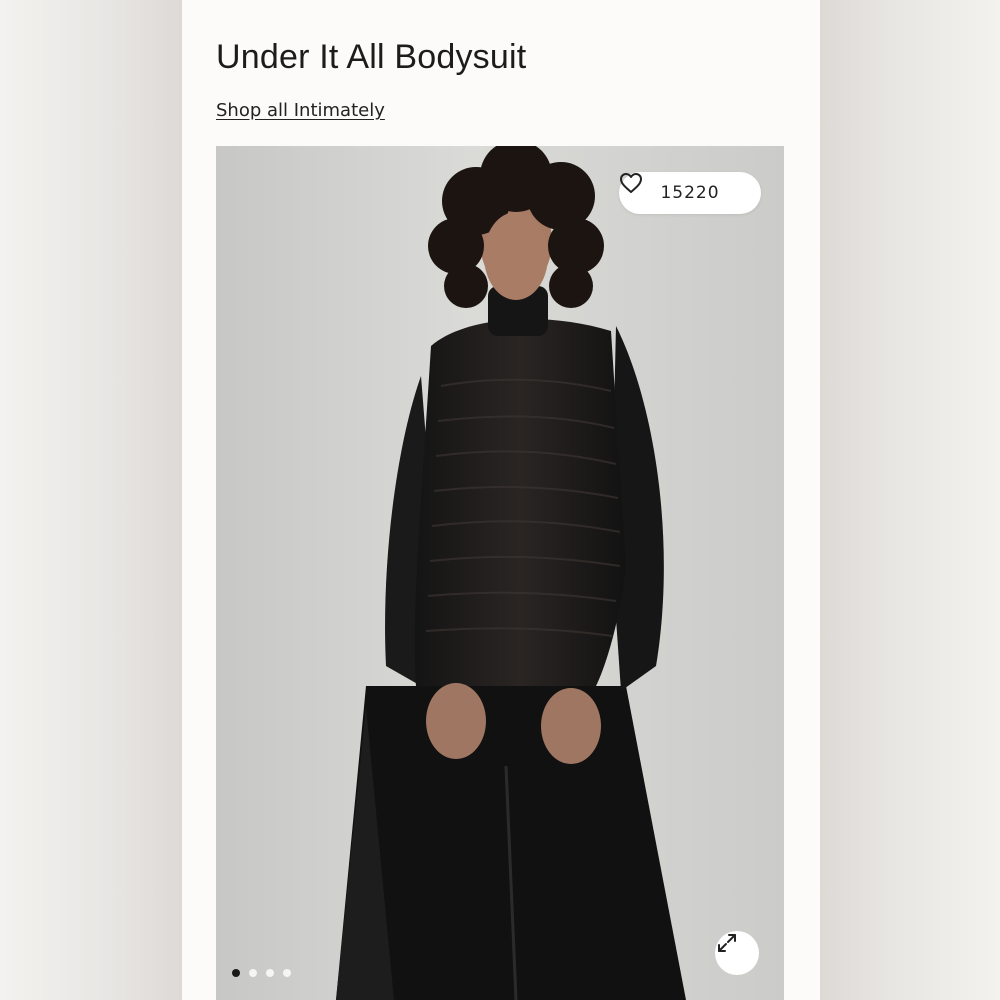  I want to click on expand-icon, so click(727, 943).